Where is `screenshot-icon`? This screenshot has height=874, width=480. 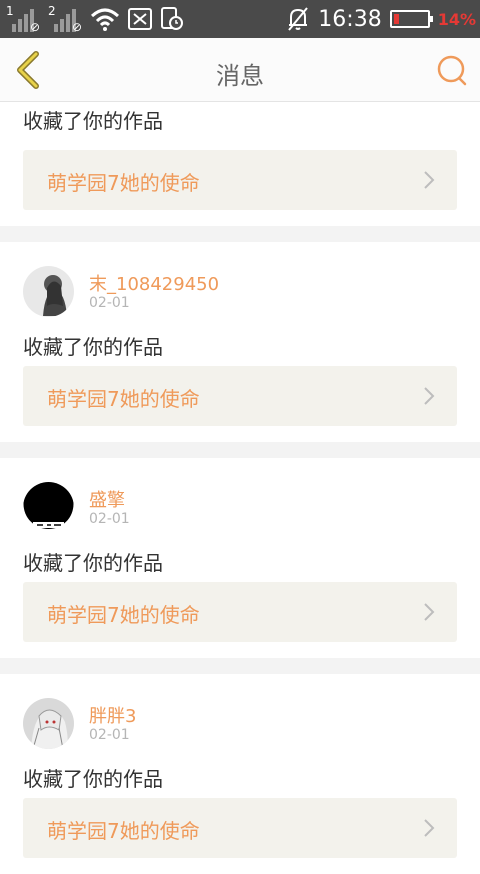 screenshot-icon is located at coordinates (140, 19).